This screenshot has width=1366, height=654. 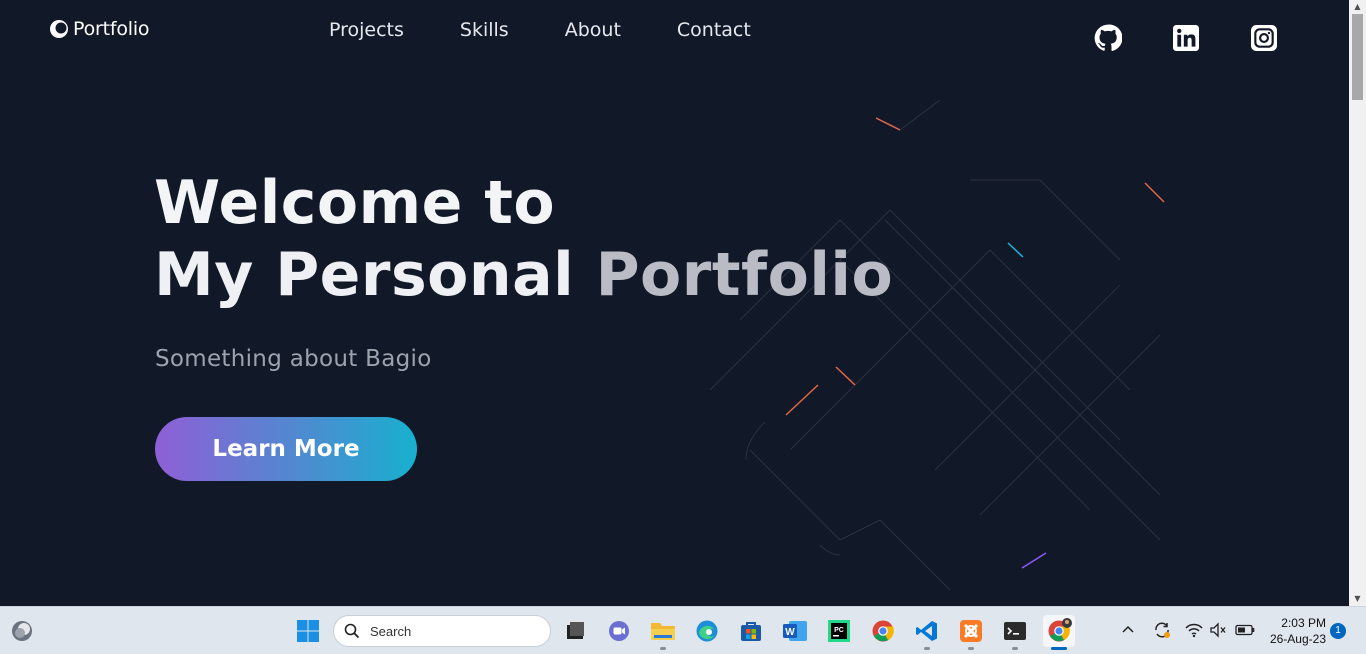 What do you see at coordinates (308, 631) in the screenshot?
I see `windows-start-icon` at bounding box center [308, 631].